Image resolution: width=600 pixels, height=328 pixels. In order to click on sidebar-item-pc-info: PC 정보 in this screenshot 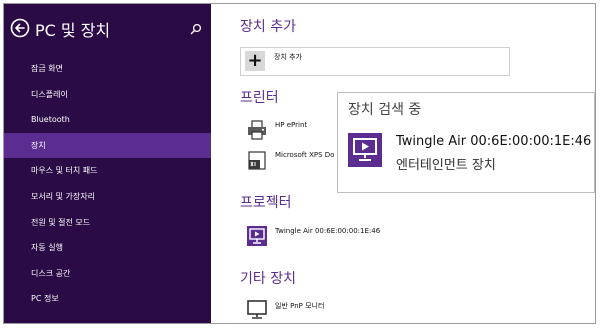, I will do `click(107, 299)`.